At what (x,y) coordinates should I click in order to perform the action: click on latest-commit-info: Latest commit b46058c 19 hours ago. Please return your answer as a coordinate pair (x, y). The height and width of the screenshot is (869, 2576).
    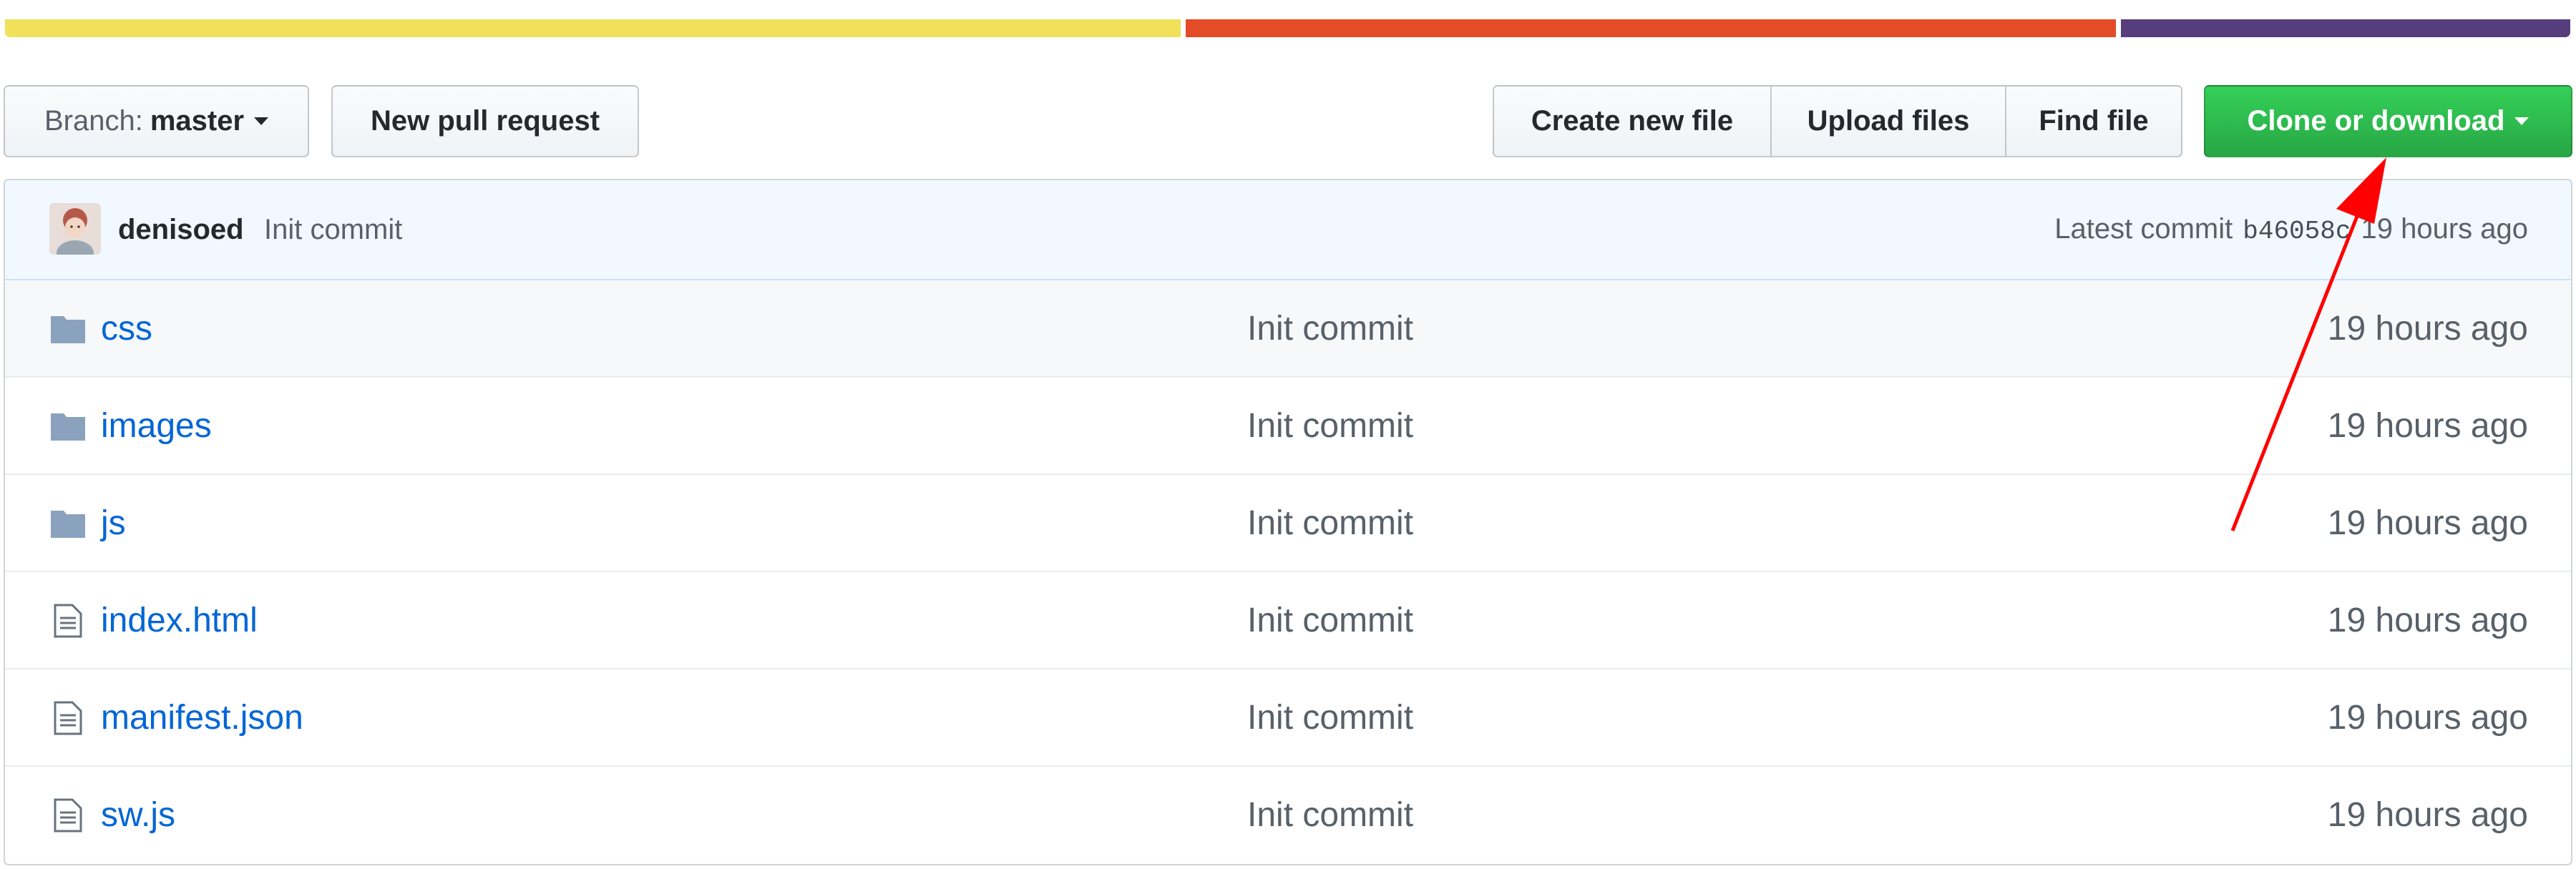
    Looking at the image, I should click on (2291, 230).